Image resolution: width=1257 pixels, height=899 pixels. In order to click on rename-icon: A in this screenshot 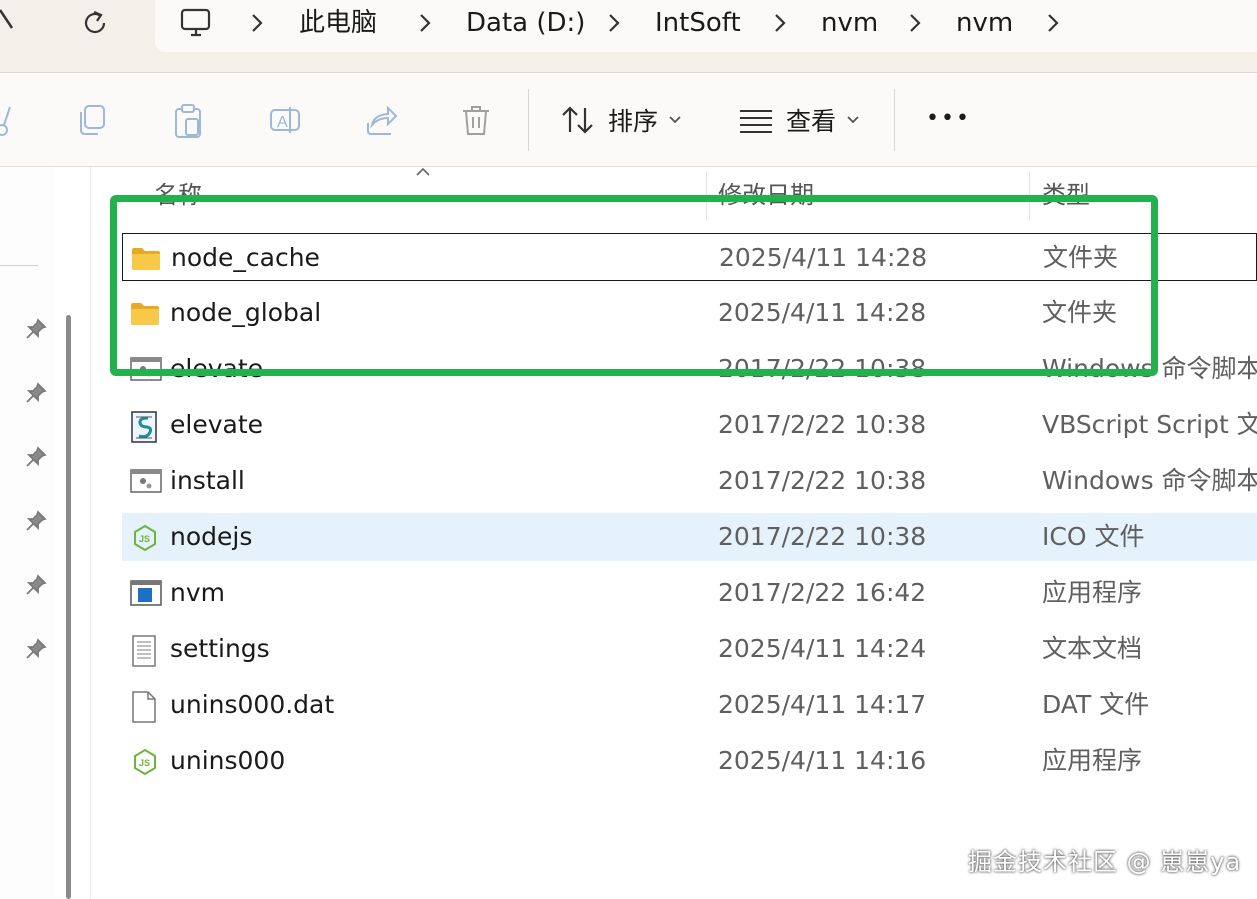, I will do `click(285, 120)`.